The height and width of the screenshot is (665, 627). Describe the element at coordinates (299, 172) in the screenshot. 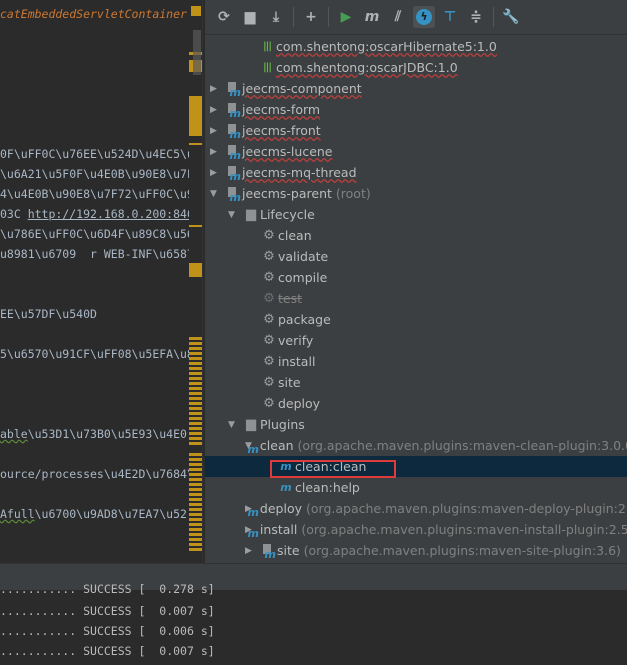

I see `module-label: jeecms-mq-thread` at that location.